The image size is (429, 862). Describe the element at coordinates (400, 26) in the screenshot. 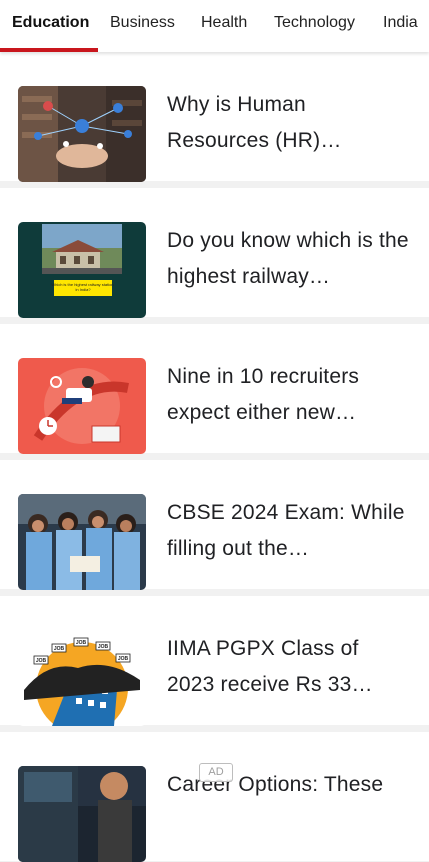

I see `tab-india: India` at that location.